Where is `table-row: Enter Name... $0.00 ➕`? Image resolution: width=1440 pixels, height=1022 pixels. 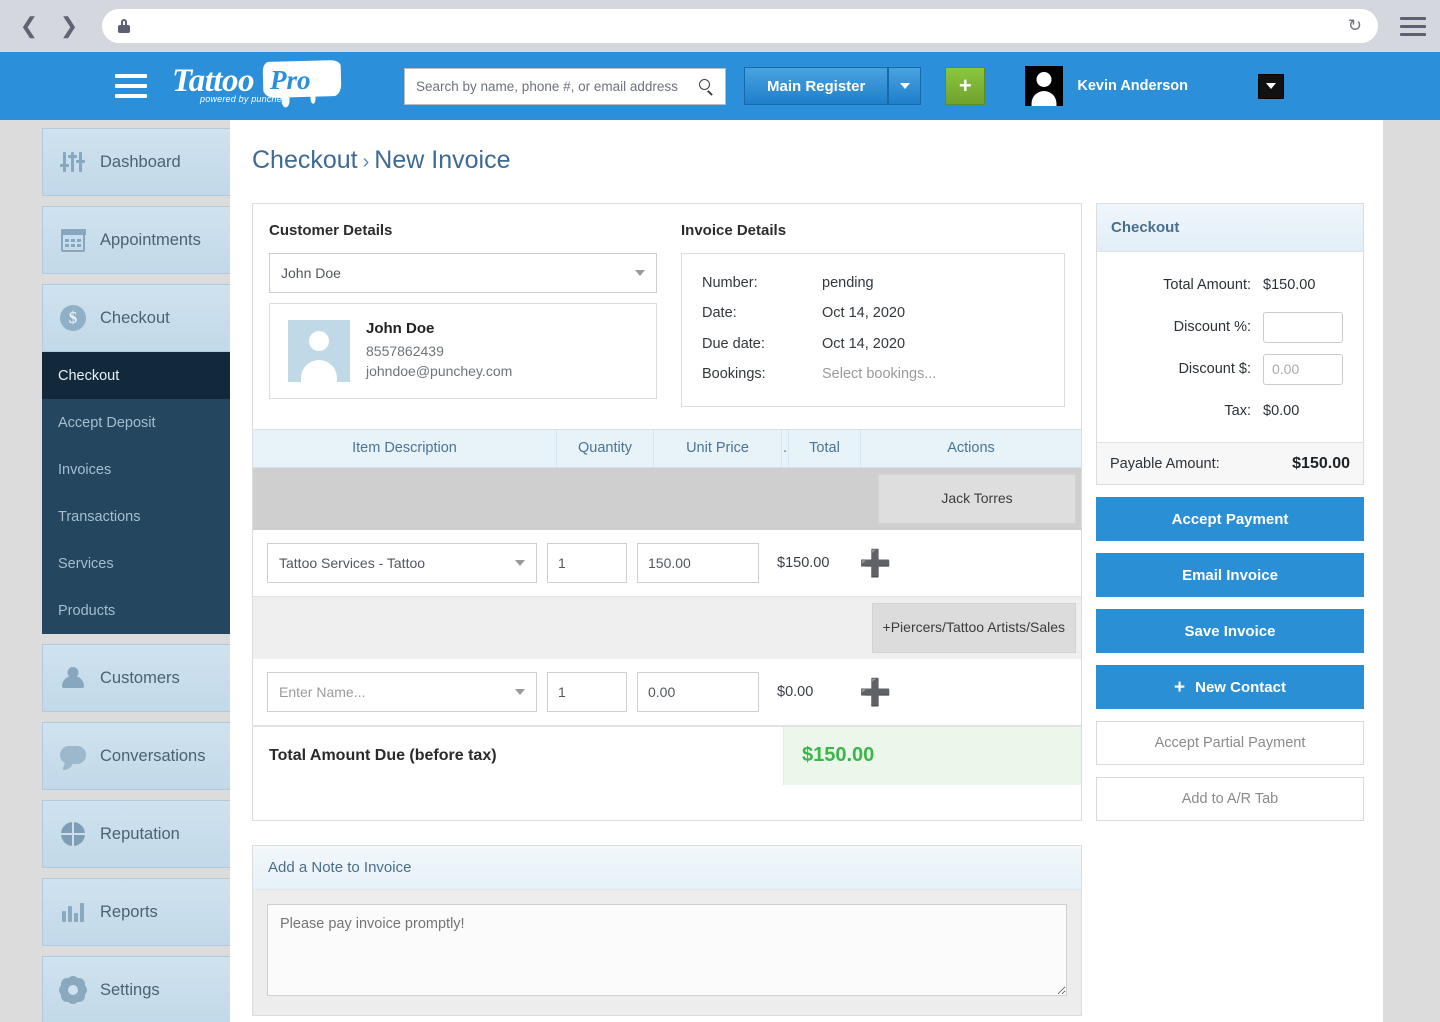 table-row: Enter Name... $0.00 ➕ is located at coordinates (667, 692).